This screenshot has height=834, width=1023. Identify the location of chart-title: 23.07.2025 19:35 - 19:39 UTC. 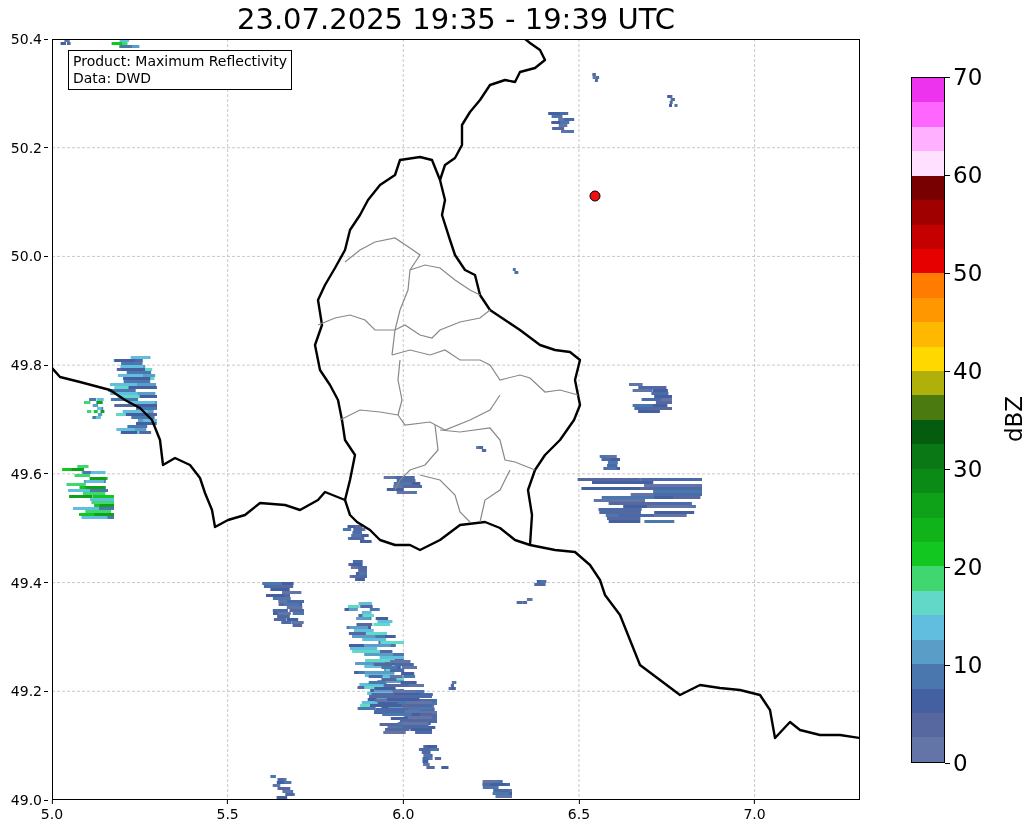
(456, 19).